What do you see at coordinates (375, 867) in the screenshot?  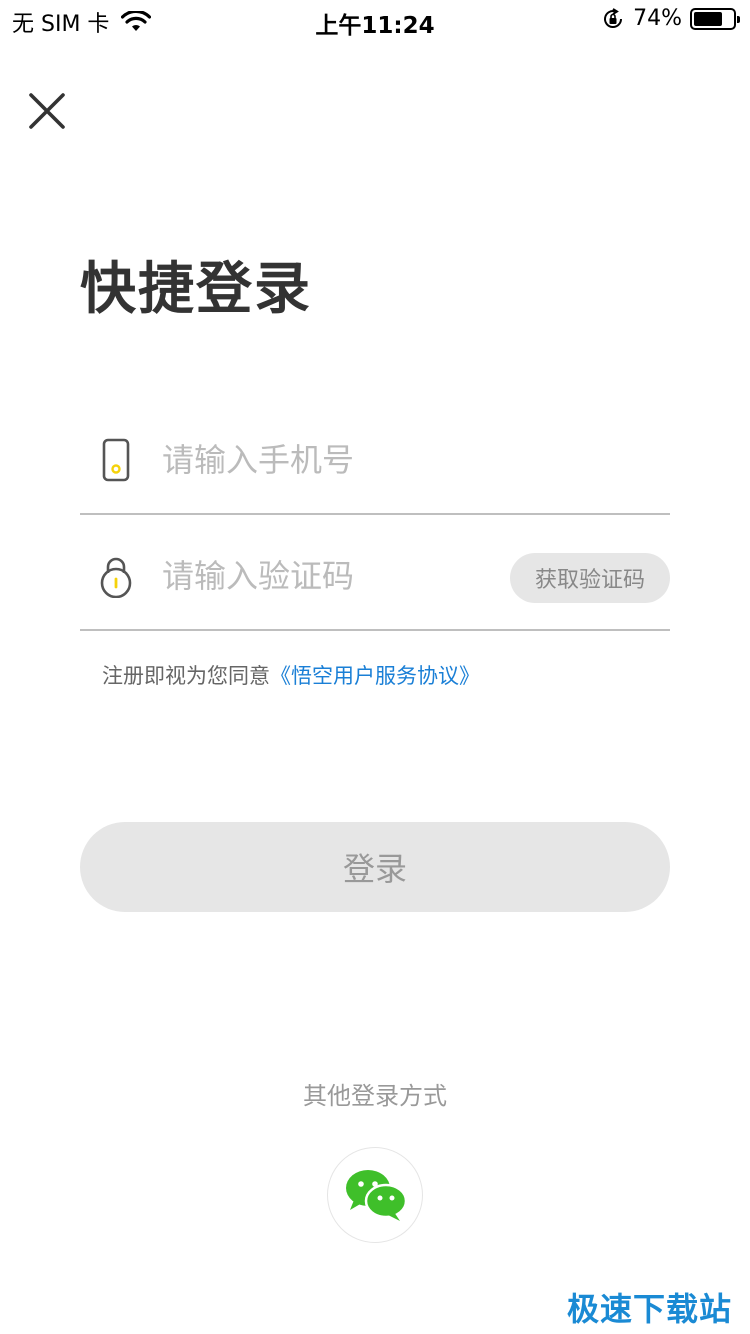 I see `login-button: 登录` at bounding box center [375, 867].